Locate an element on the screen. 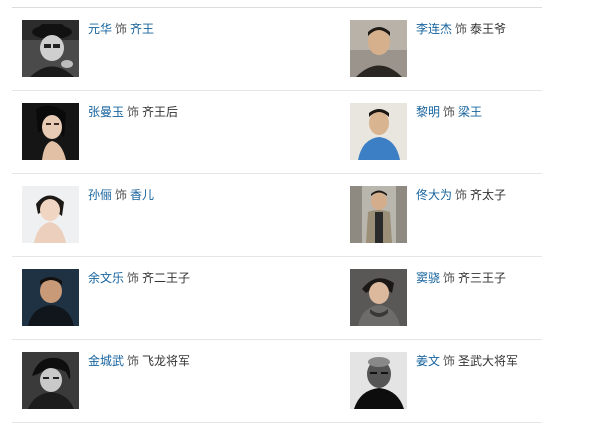 This screenshot has height=429, width=593. actor-link: 张曼玉 is located at coordinates (106, 112).